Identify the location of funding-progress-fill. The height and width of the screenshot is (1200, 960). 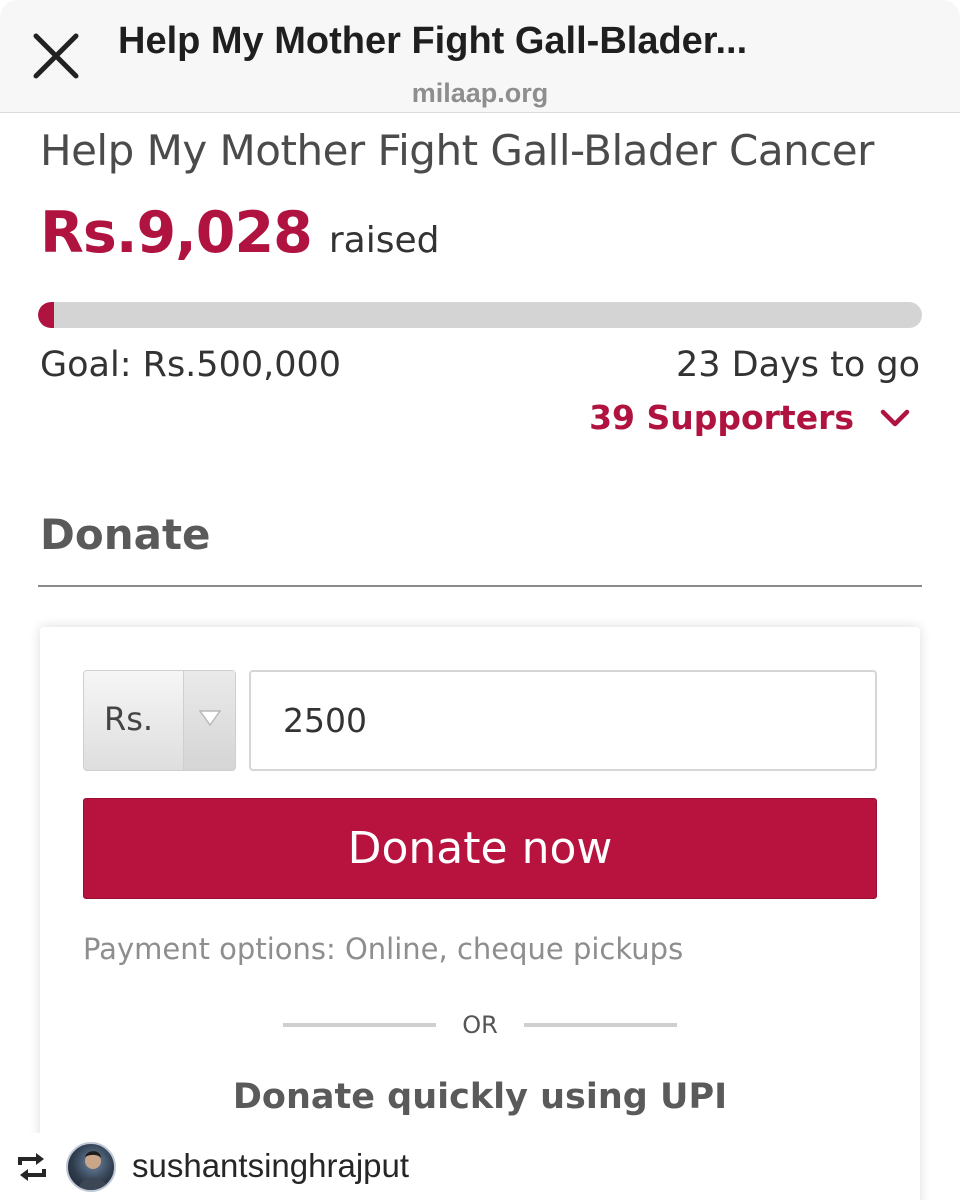
(46, 315).